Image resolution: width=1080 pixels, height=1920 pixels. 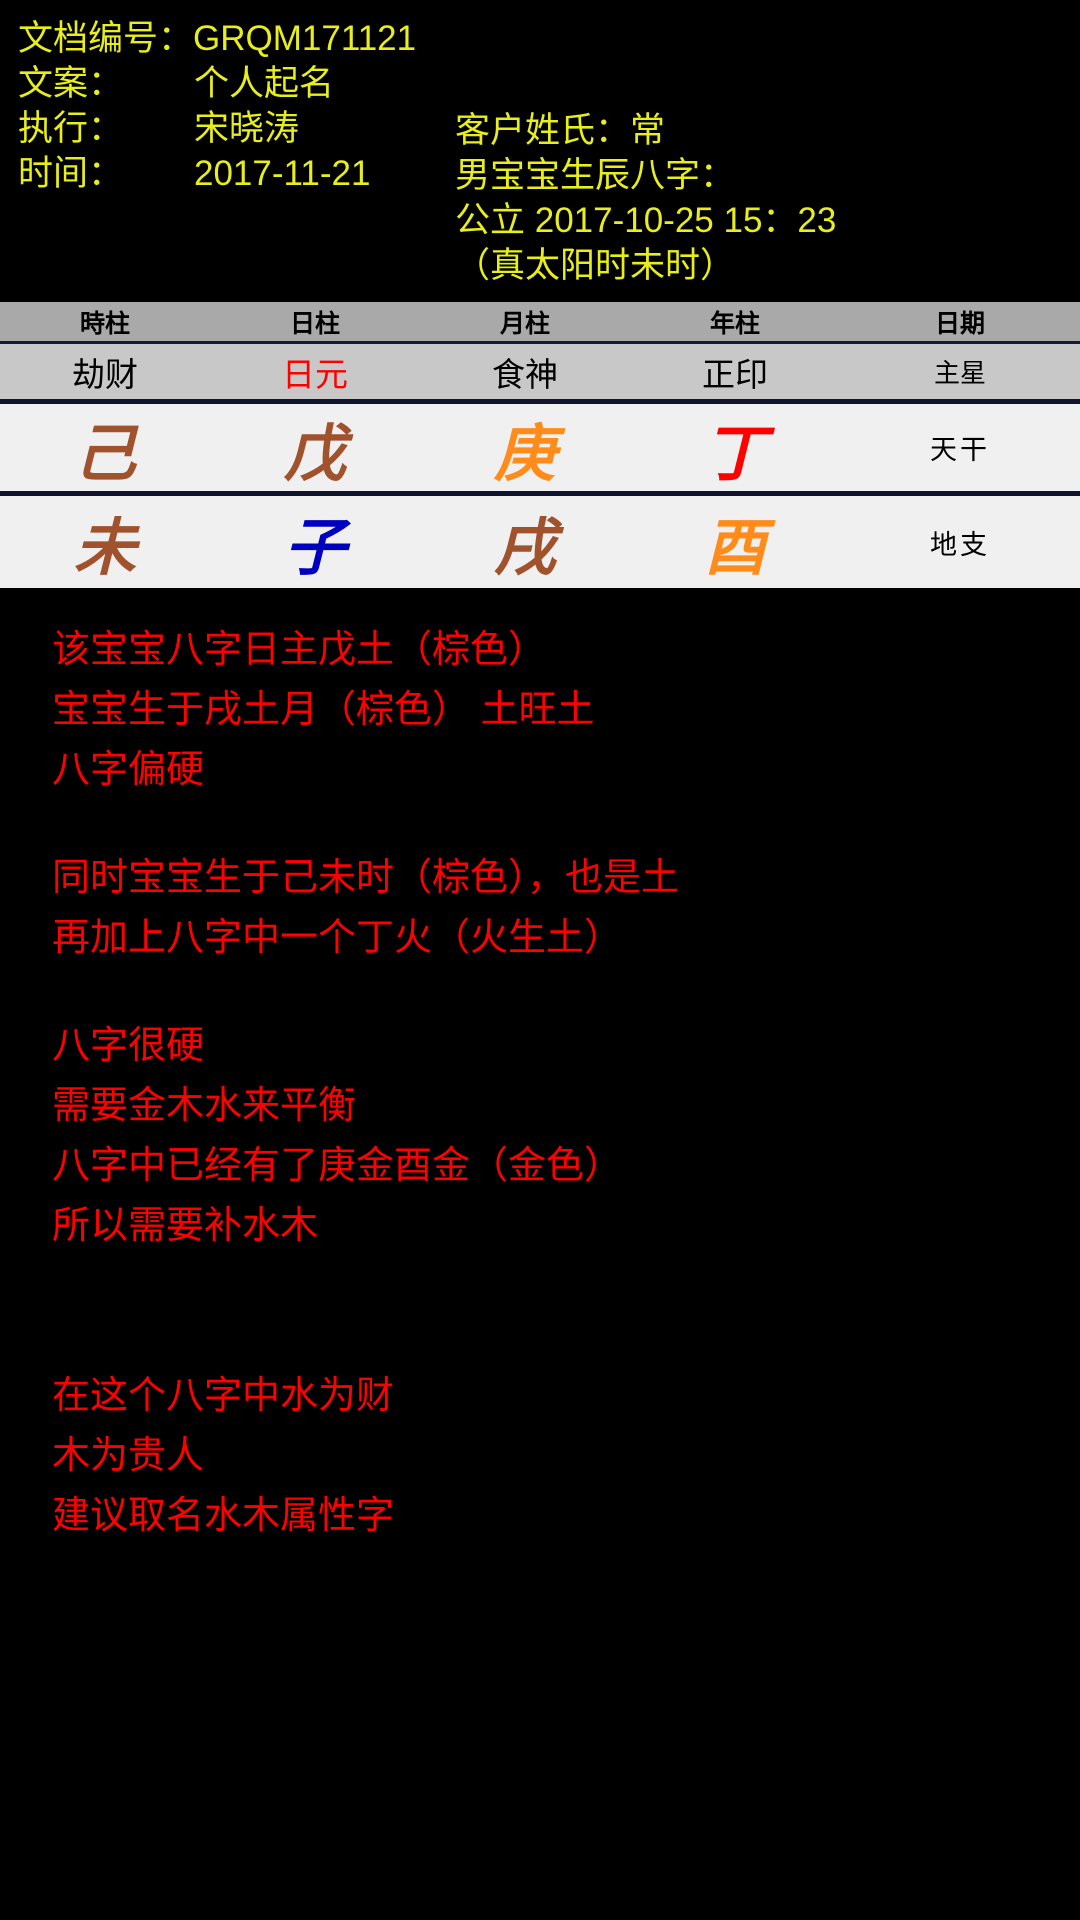 What do you see at coordinates (104, 549) in the screenshot?
I see `earthly-branch-hour: 未` at bounding box center [104, 549].